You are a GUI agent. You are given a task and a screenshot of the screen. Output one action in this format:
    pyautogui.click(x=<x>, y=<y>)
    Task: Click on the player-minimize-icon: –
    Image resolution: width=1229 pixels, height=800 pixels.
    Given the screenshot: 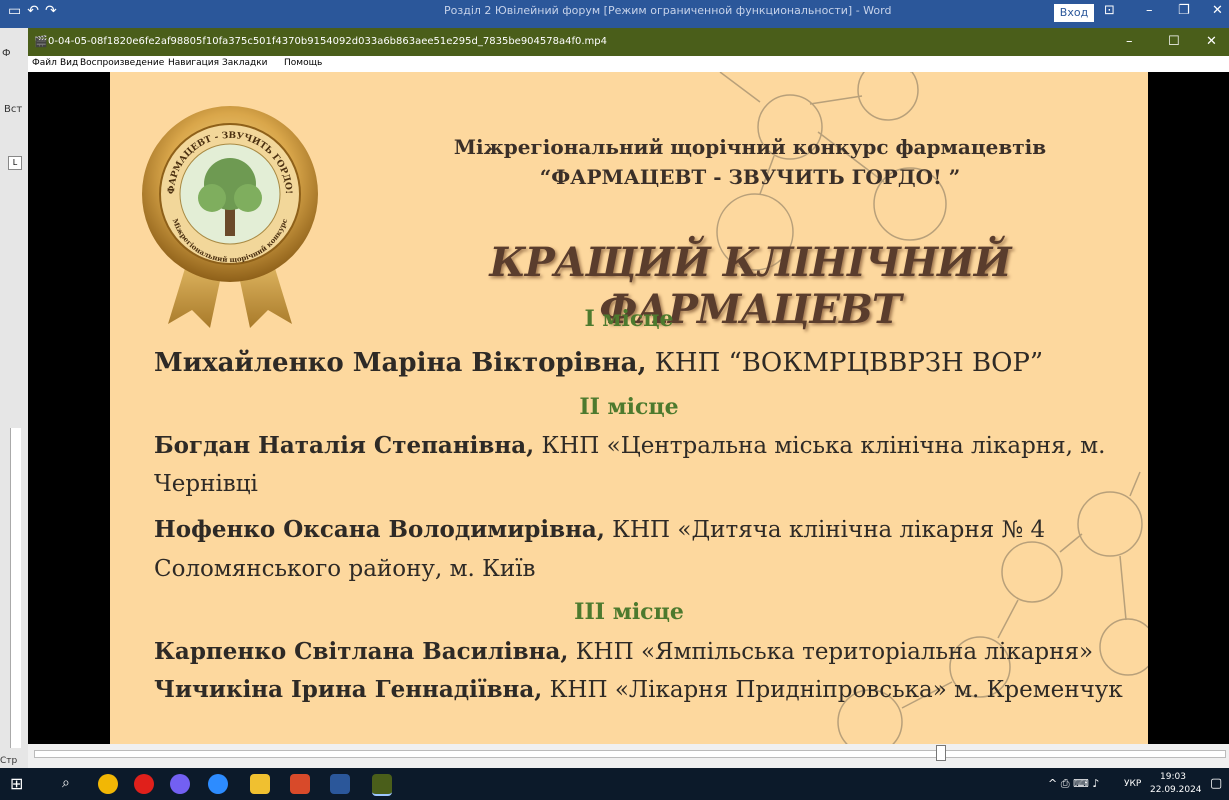 What is the action you would take?
    pyautogui.click(x=1129, y=41)
    